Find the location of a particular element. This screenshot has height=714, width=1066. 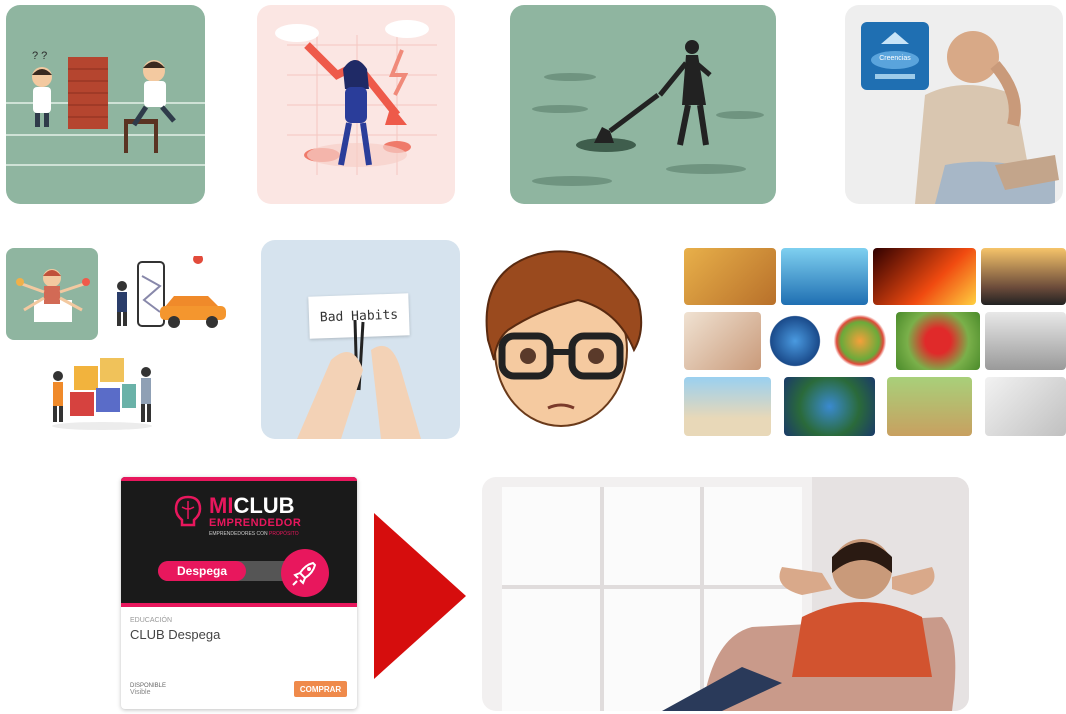

thumb-mountain-sunset is located at coordinates (1023, 276).